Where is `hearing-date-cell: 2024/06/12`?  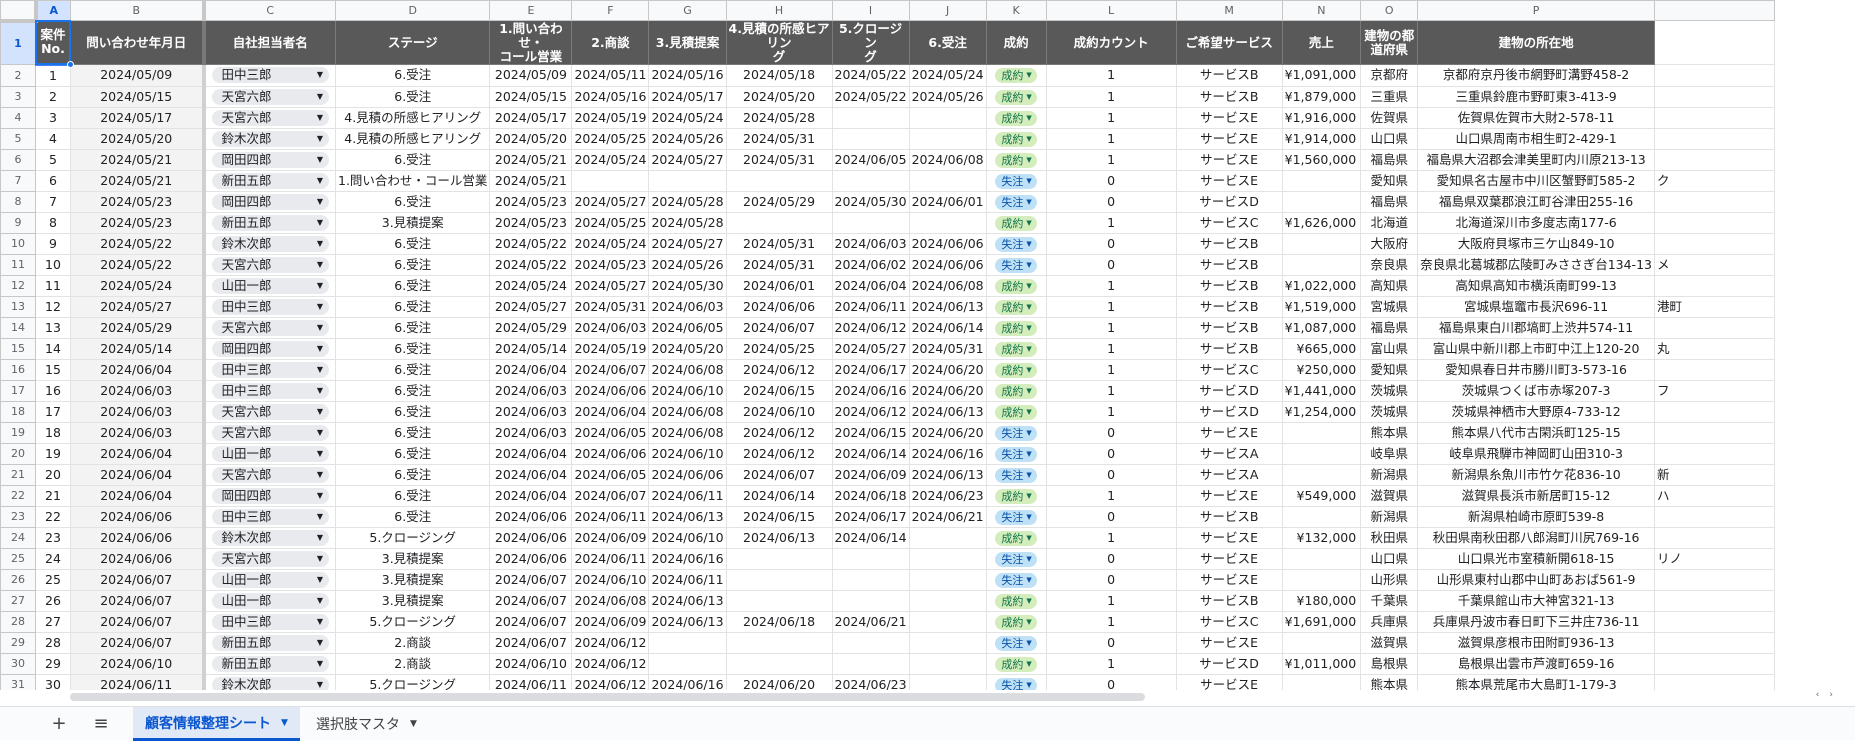 hearing-date-cell: 2024/06/12 is located at coordinates (779, 453).